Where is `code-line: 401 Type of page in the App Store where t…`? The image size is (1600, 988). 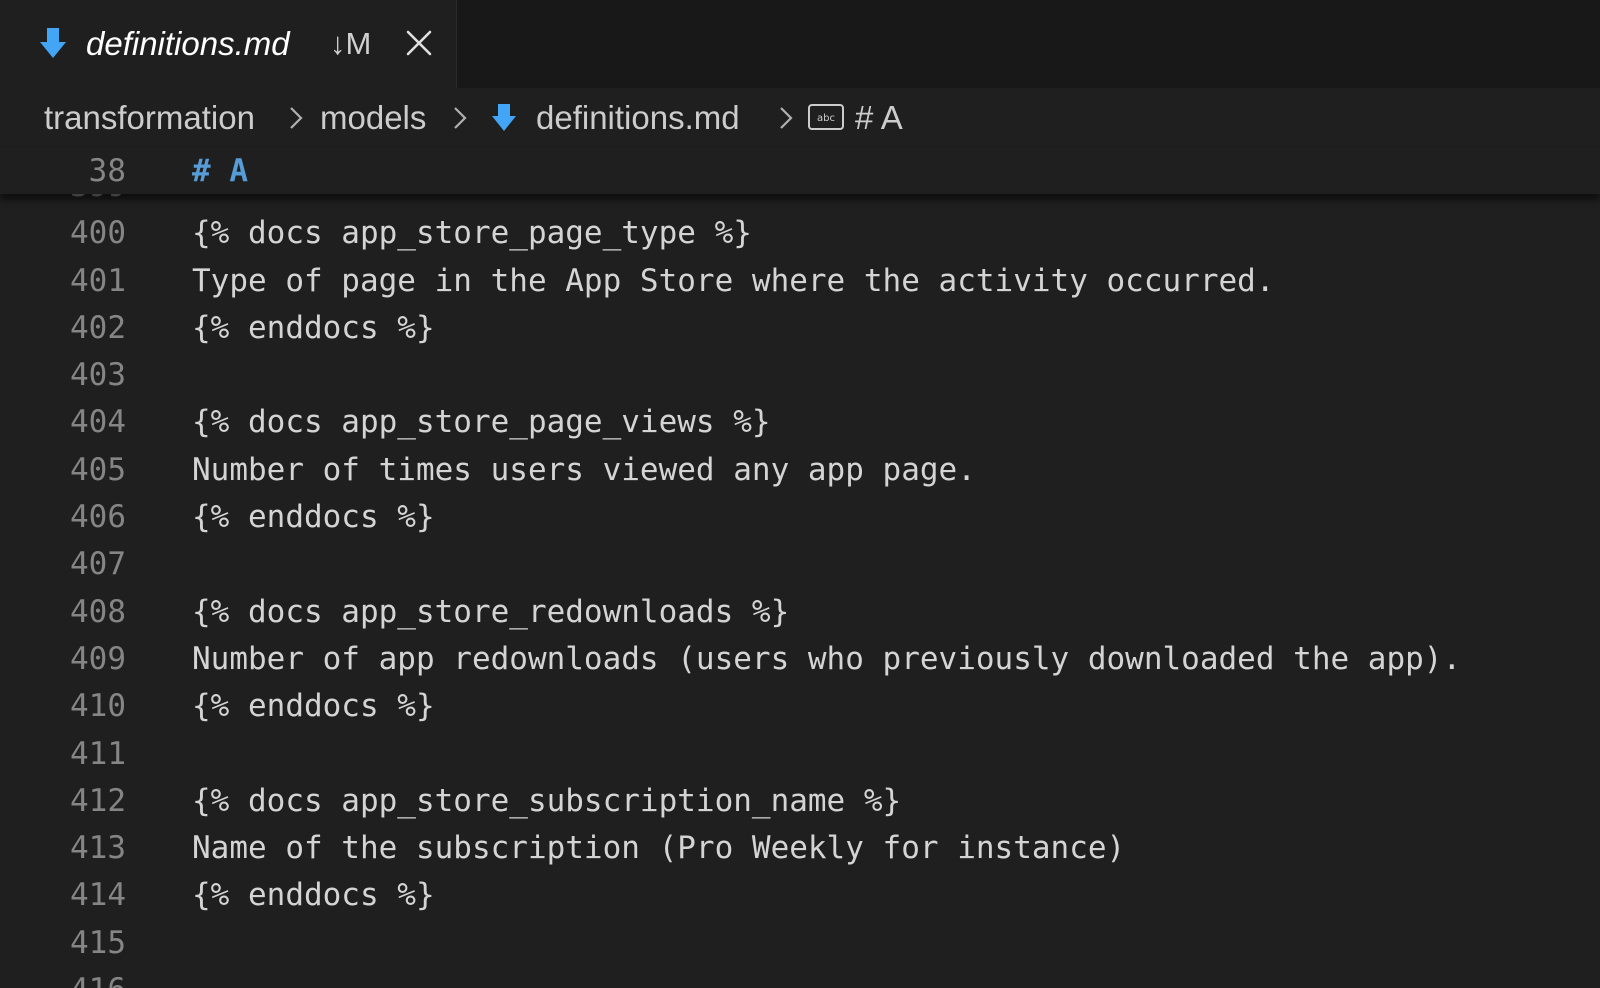 code-line: 401 Type of page in the App Store where t… is located at coordinates (800, 281).